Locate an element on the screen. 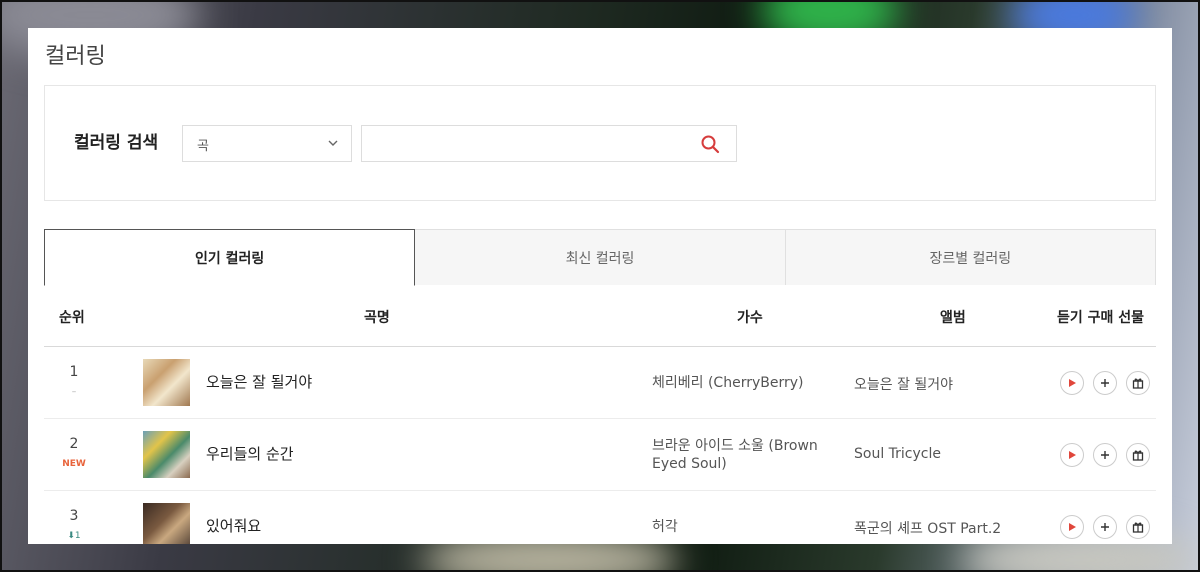 Image resolution: width=1200 pixels, height=572 pixels. search-field is located at coordinates (549, 143).